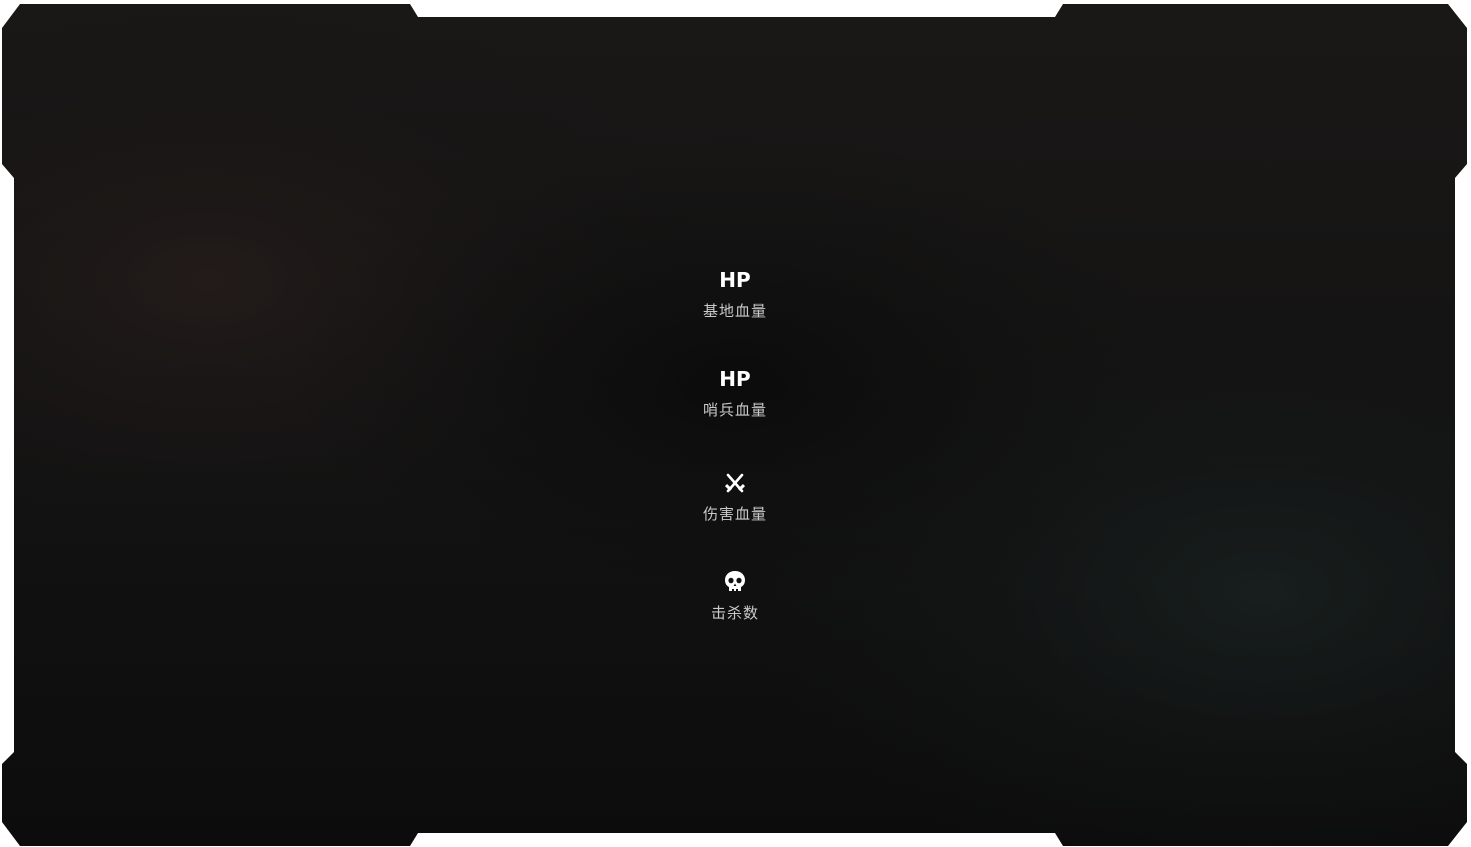 Image resolution: width=1471 pixels, height=847 pixels. I want to click on base-hp-value: HP, so click(735, 280).